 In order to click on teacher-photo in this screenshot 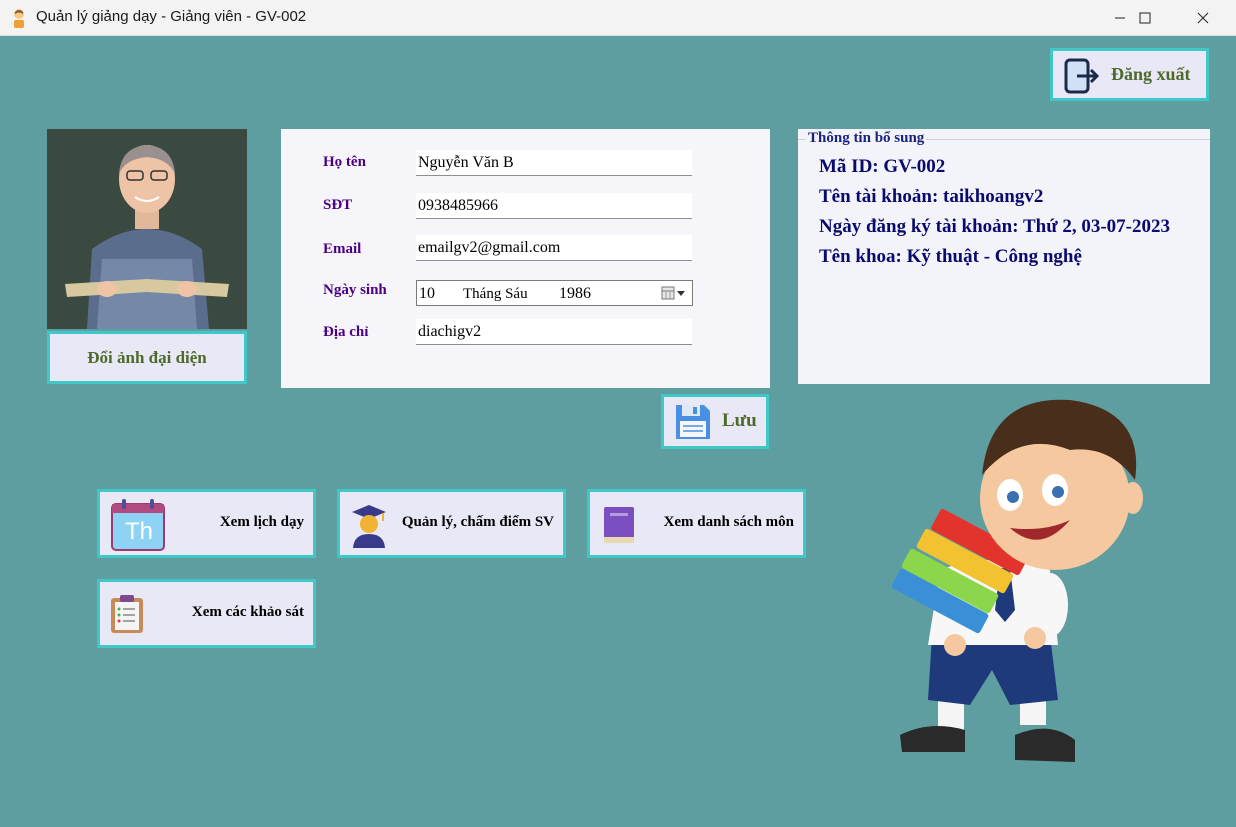, I will do `click(147, 229)`.